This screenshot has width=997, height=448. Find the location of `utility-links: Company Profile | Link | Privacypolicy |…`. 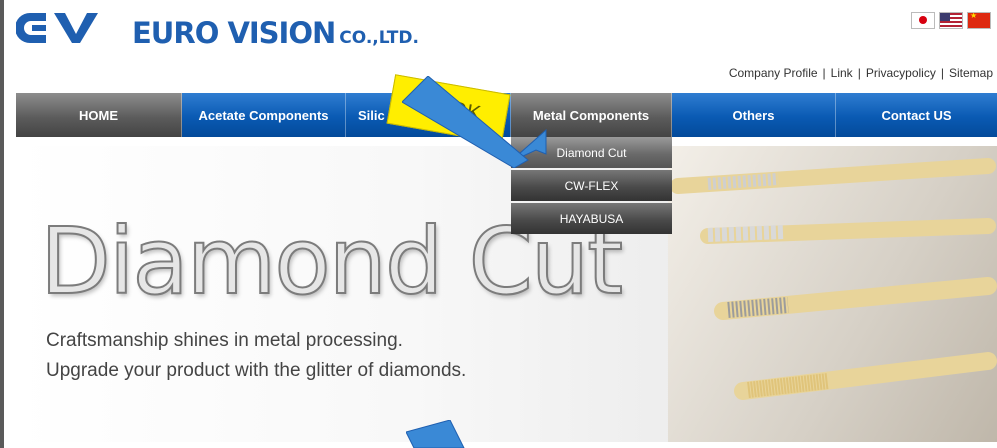

utility-links: Company Profile | Link | Privacypolicy |… is located at coordinates (861, 73).